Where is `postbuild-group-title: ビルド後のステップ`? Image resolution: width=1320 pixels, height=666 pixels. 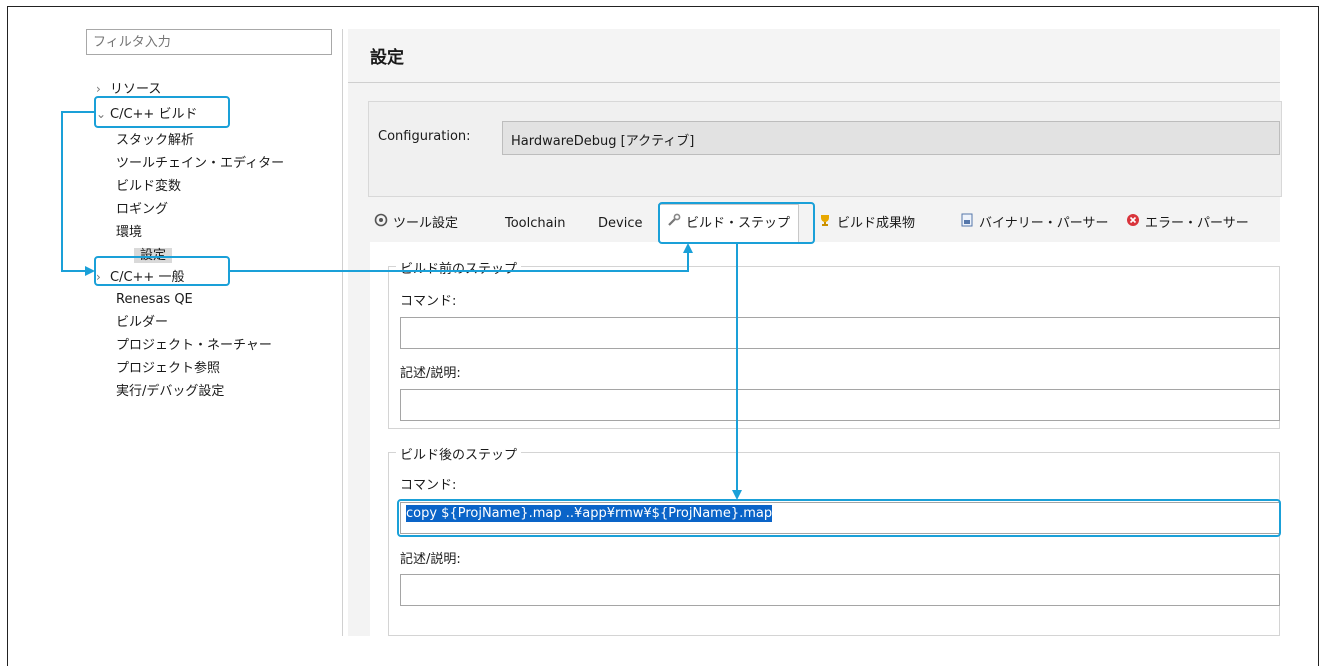 postbuild-group-title: ビルド後のステップ is located at coordinates (459, 453).